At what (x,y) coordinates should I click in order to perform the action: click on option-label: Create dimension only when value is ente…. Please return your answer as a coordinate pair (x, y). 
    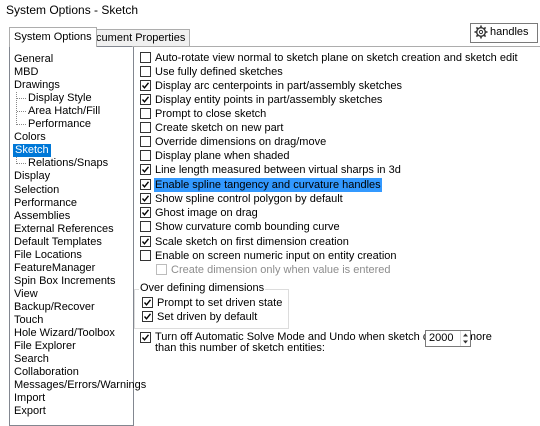
    Looking at the image, I should click on (281, 270).